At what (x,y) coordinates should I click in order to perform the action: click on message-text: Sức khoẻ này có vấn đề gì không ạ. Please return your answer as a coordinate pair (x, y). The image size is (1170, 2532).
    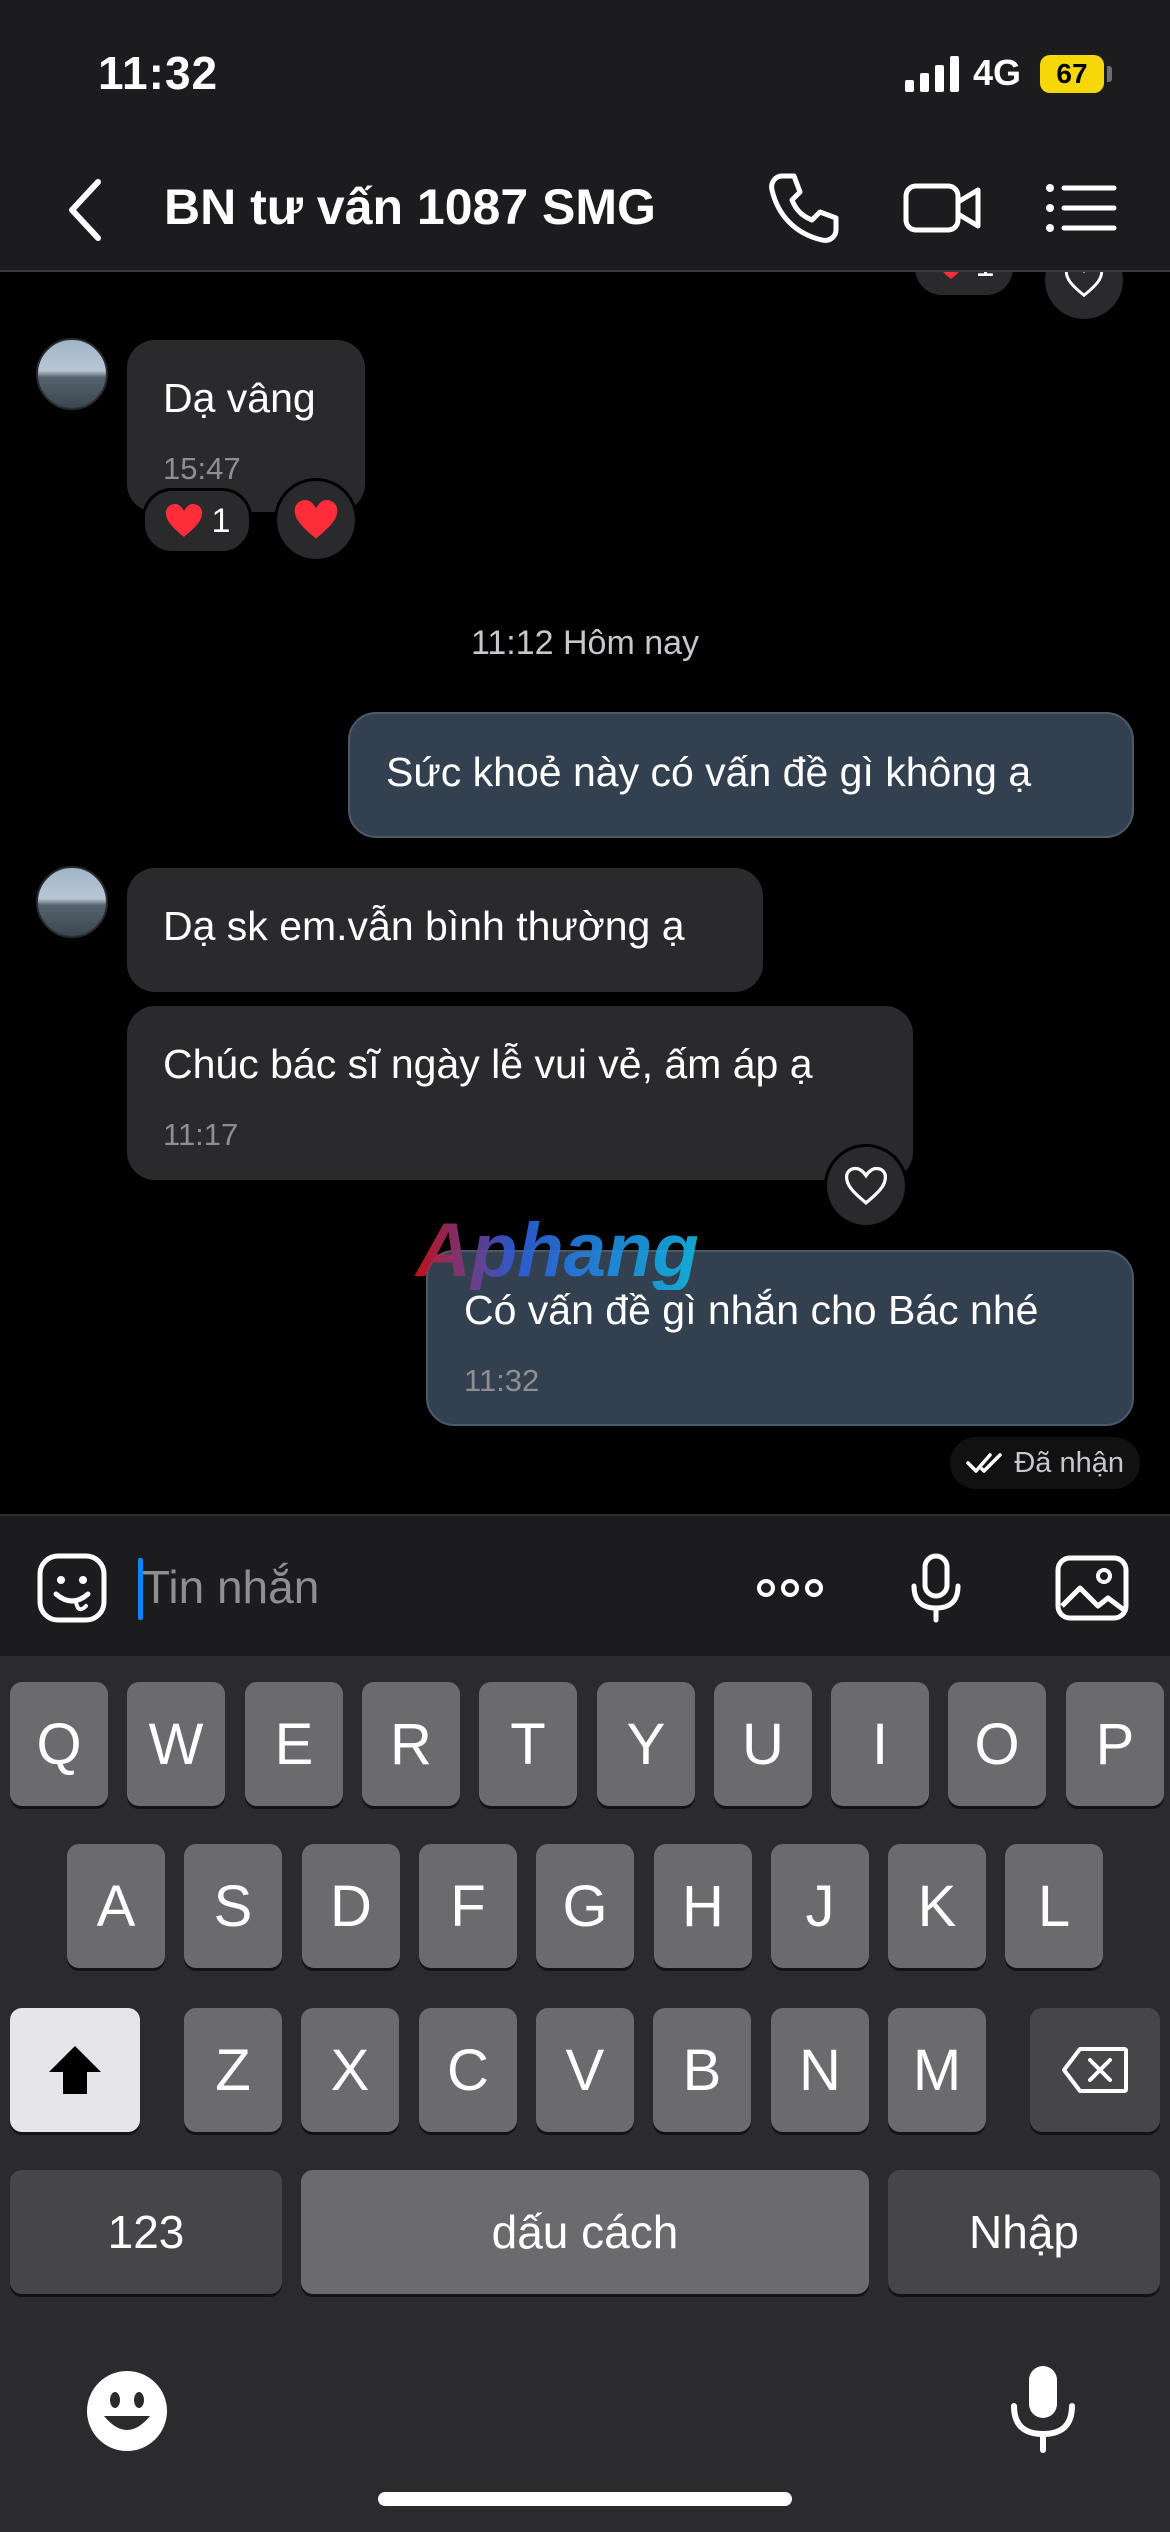
    Looking at the image, I should click on (709, 772).